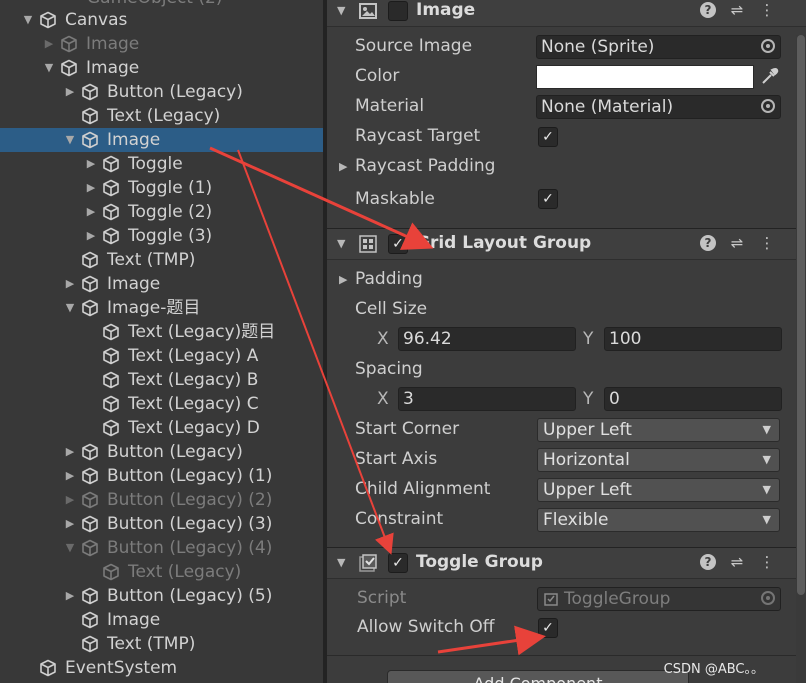 The width and height of the screenshot is (806, 683). I want to click on hierarchy-item: ▶ Button (Legacy) (2), so click(161, 500).